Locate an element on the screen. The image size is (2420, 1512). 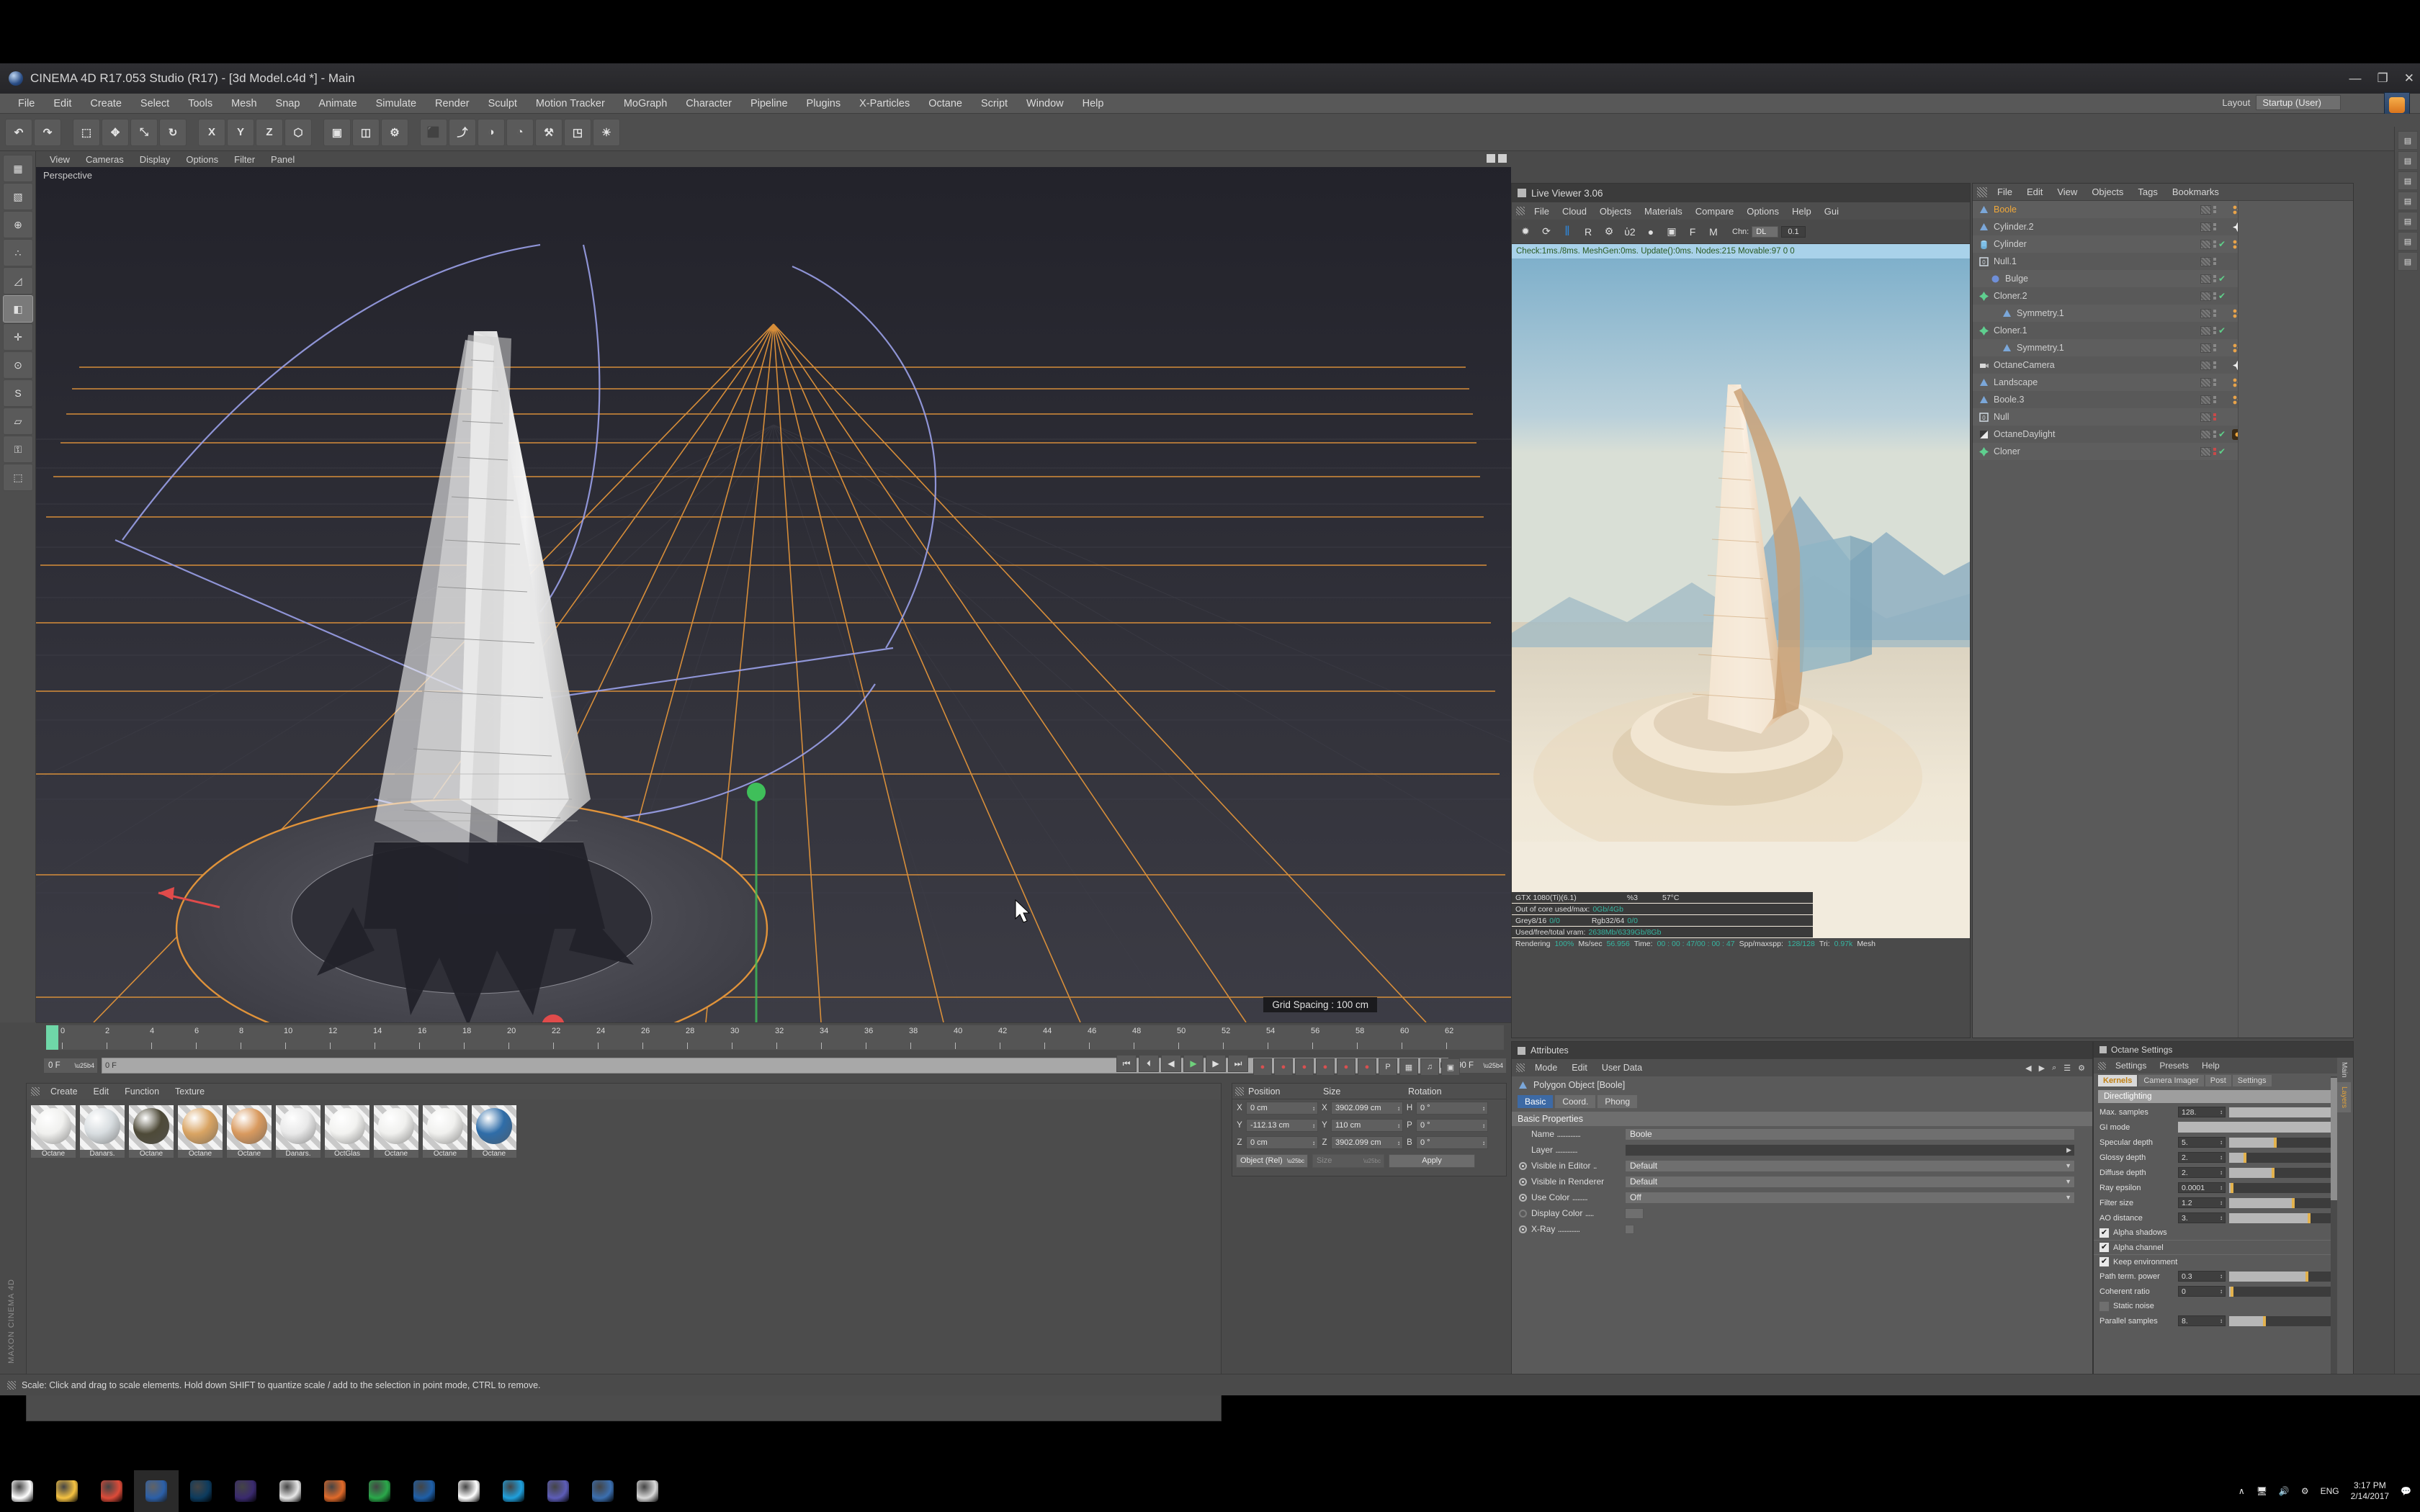
app8-button is located at coordinates (379, 1491).